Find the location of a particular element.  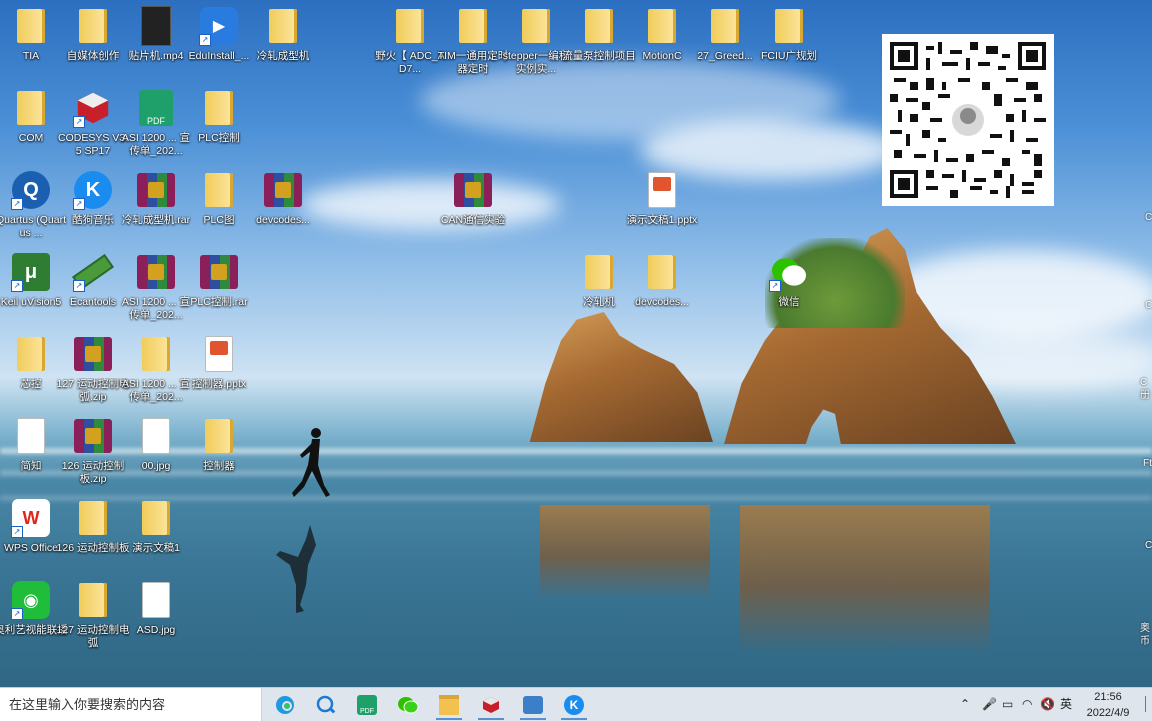

clock: 21:56 2022/4/9 is located at coordinates (1108, 704).